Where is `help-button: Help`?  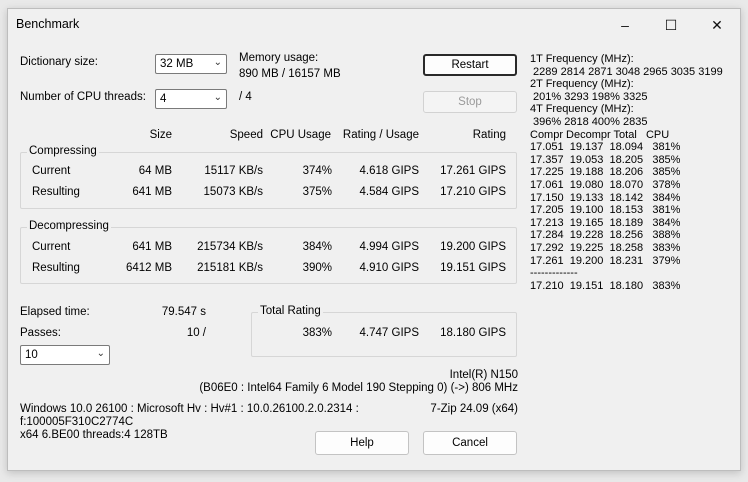 help-button: Help is located at coordinates (362, 443).